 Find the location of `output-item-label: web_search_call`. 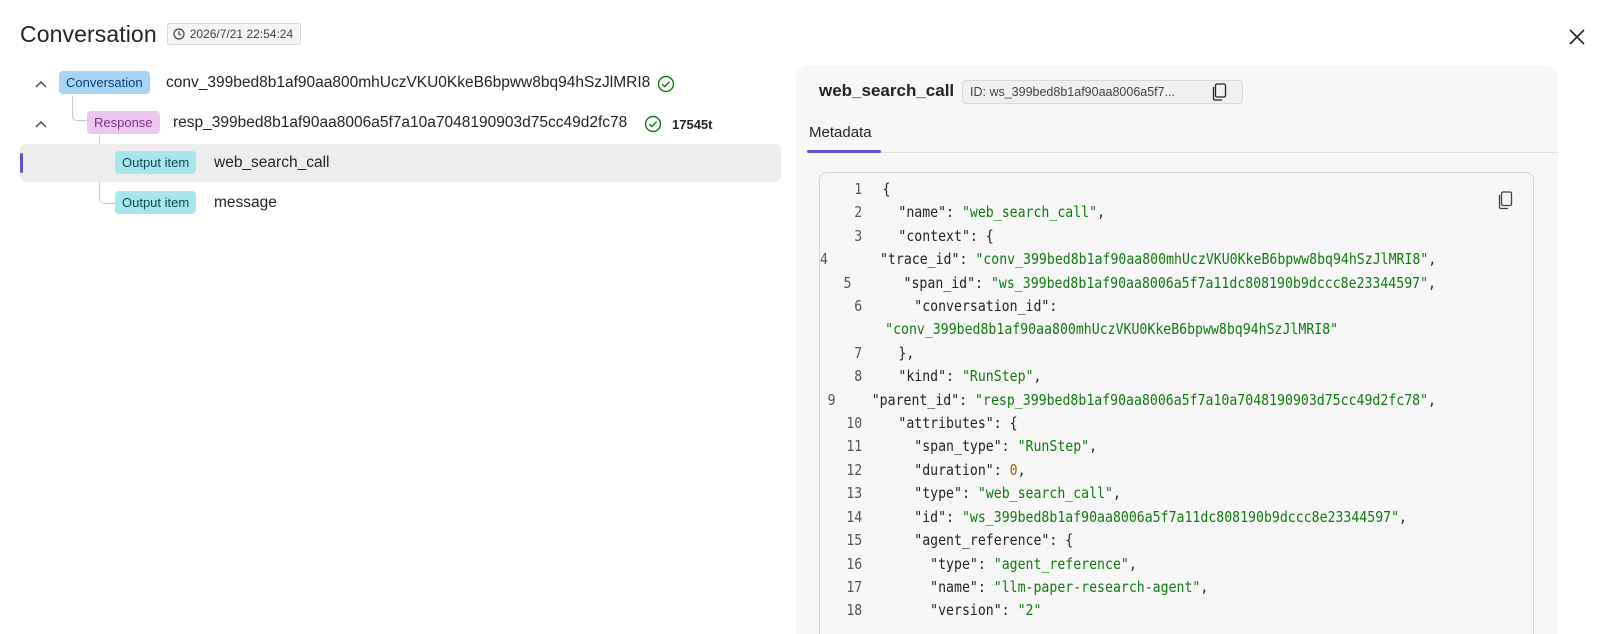

output-item-label: web_search_call is located at coordinates (272, 162).